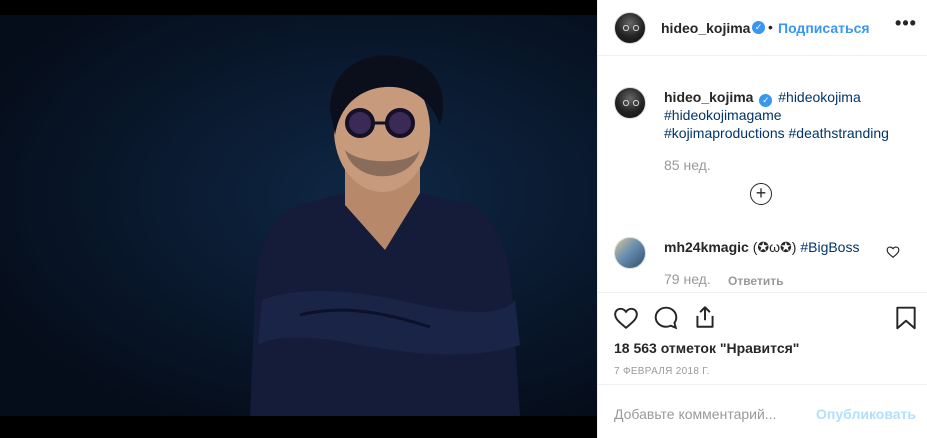 The width and height of the screenshot is (927, 438). What do you see at coordinates (774, 247) in the screenshot?
I see `comment-text: (✪ω✪)` at bounding box center [774, 247].